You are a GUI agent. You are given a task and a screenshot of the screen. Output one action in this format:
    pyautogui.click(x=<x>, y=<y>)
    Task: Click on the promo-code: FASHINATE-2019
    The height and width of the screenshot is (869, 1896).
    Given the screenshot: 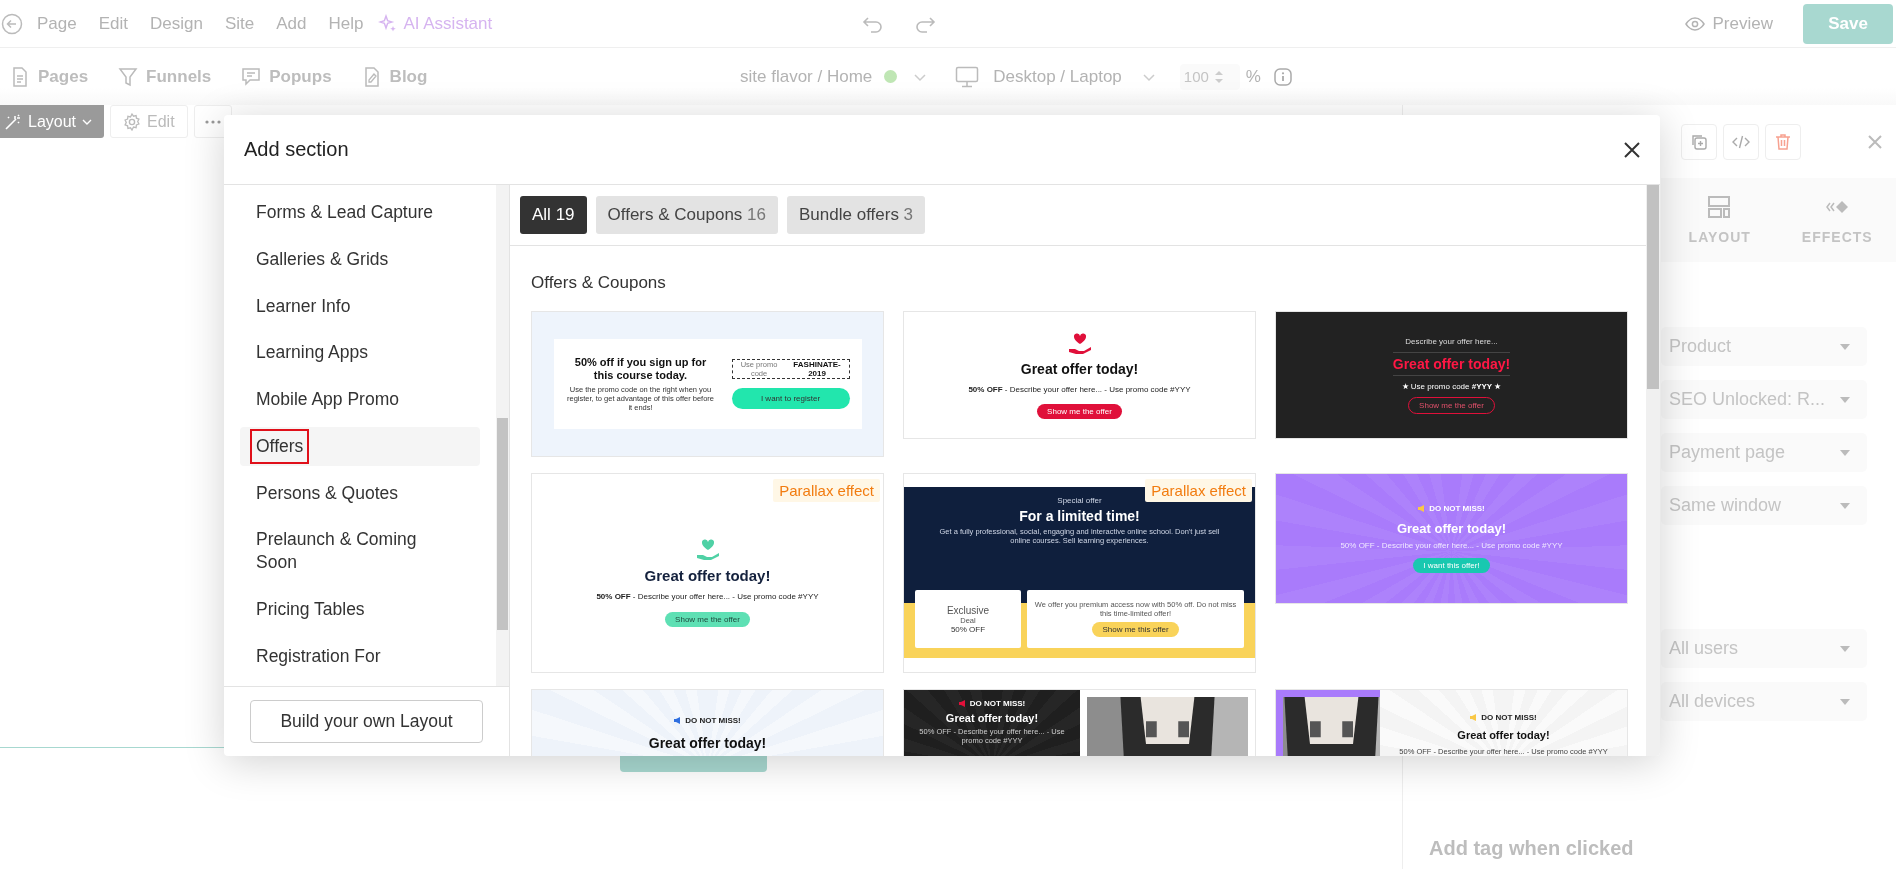 What is the action you would take?
    pyautogui.click(x=817, y=369)
    